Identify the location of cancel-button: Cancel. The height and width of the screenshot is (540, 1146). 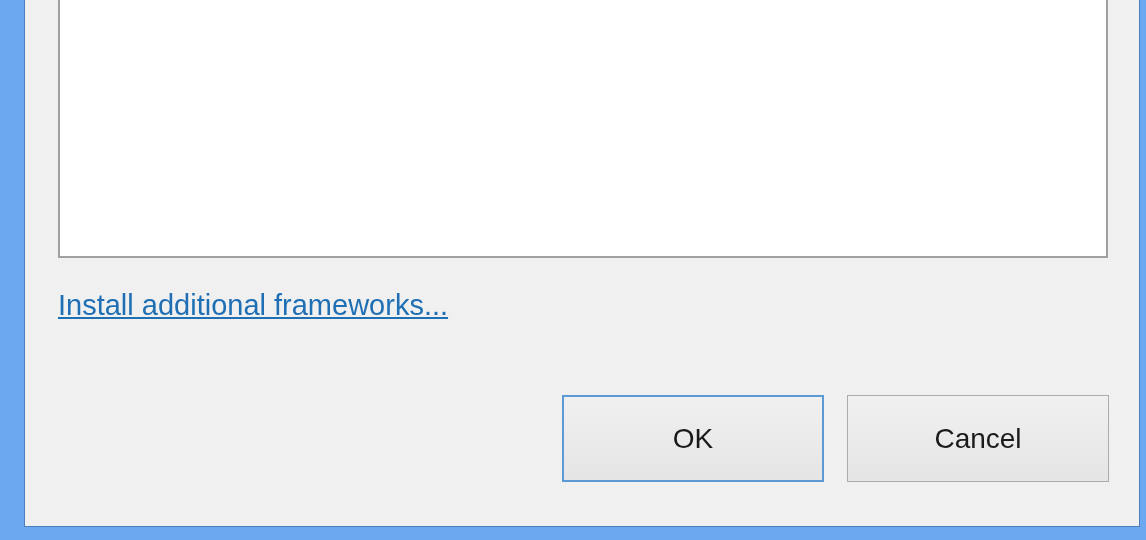
(978, 438).